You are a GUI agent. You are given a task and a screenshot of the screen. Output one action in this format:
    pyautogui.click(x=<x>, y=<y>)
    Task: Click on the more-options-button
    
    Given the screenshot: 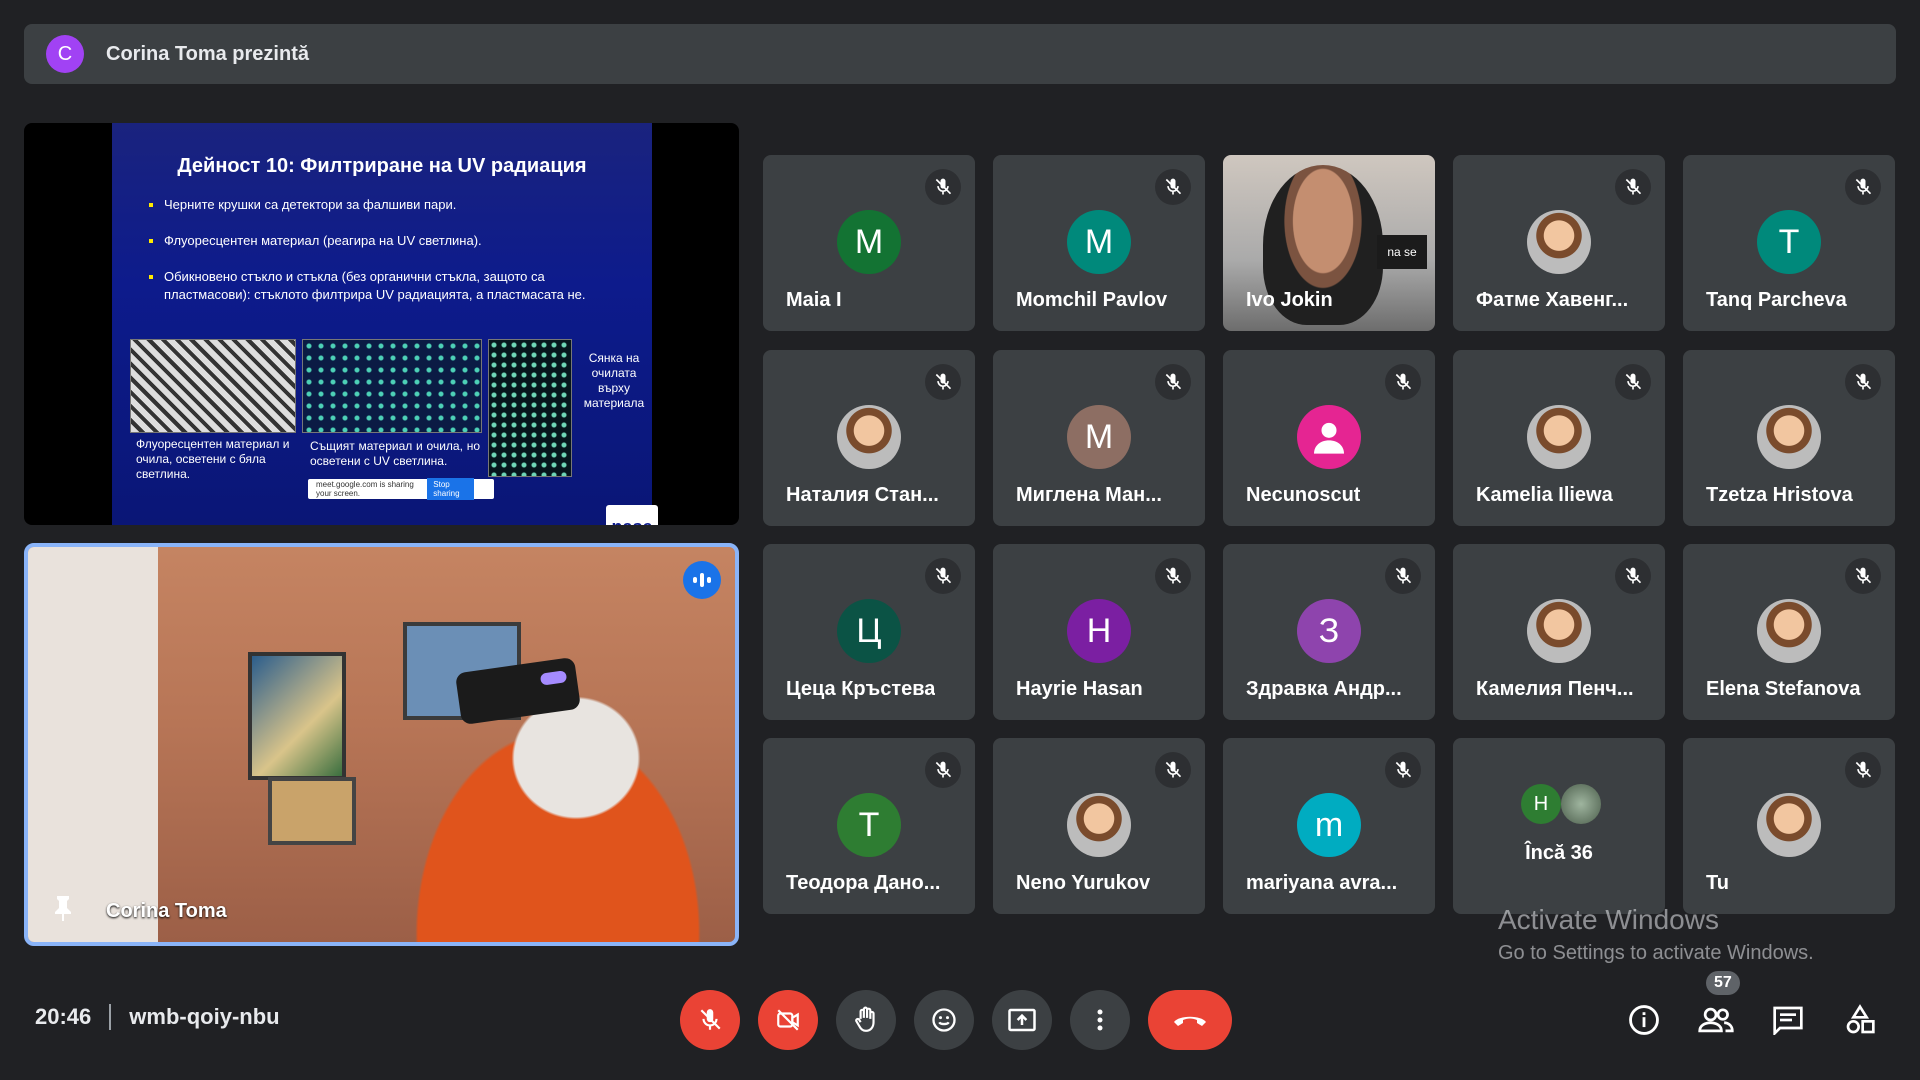 What is the action you would take?
    pyautogui.click(x=1100, y=1020)
    